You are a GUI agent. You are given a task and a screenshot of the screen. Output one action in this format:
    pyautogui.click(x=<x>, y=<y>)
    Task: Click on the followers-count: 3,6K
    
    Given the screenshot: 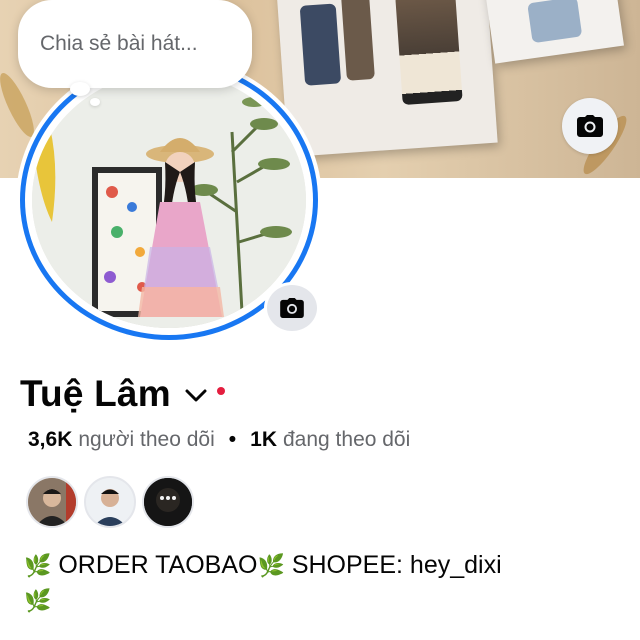 What is the action you would take?
    pyautogui.click(x=50, y=440)
    